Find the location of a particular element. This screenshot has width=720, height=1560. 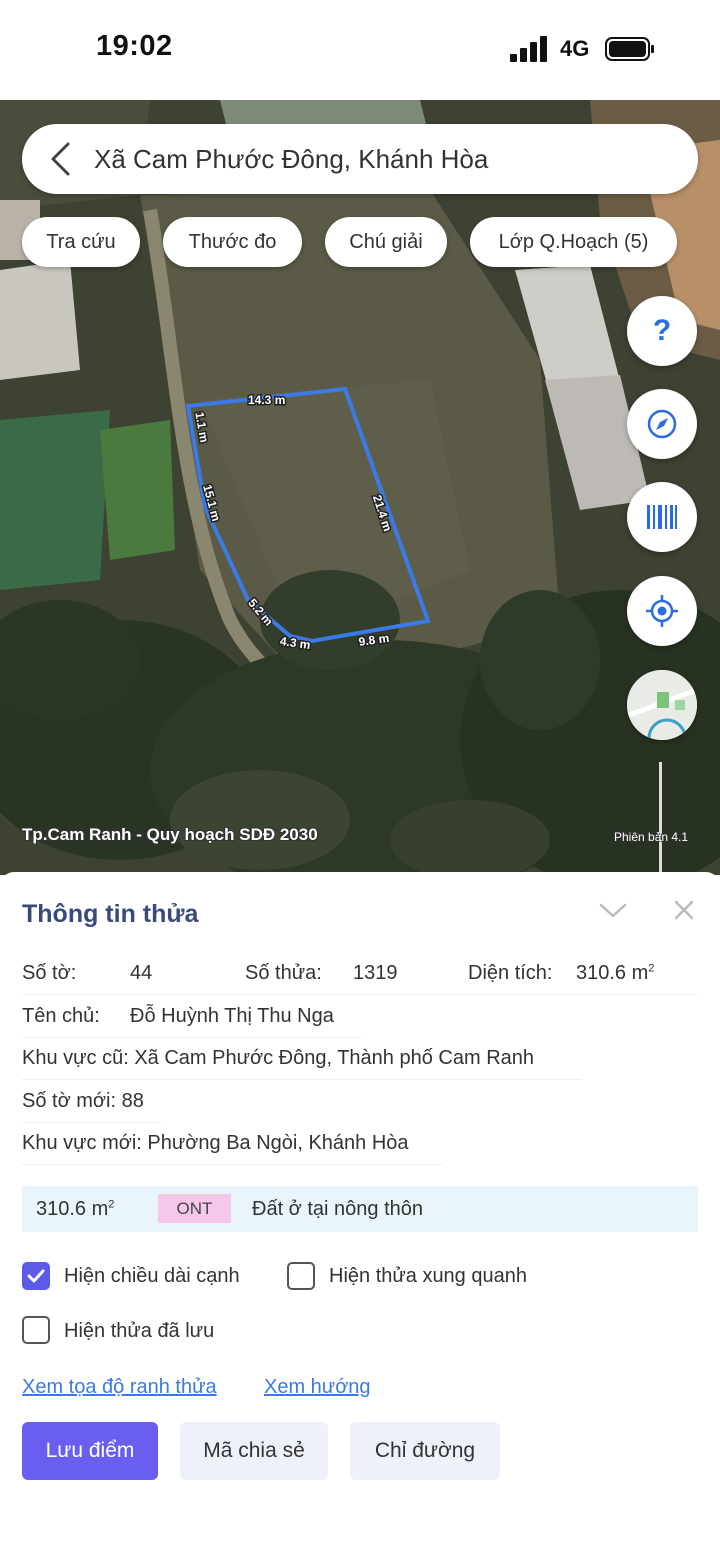

compass-icon is located at coordinates (662, 424).